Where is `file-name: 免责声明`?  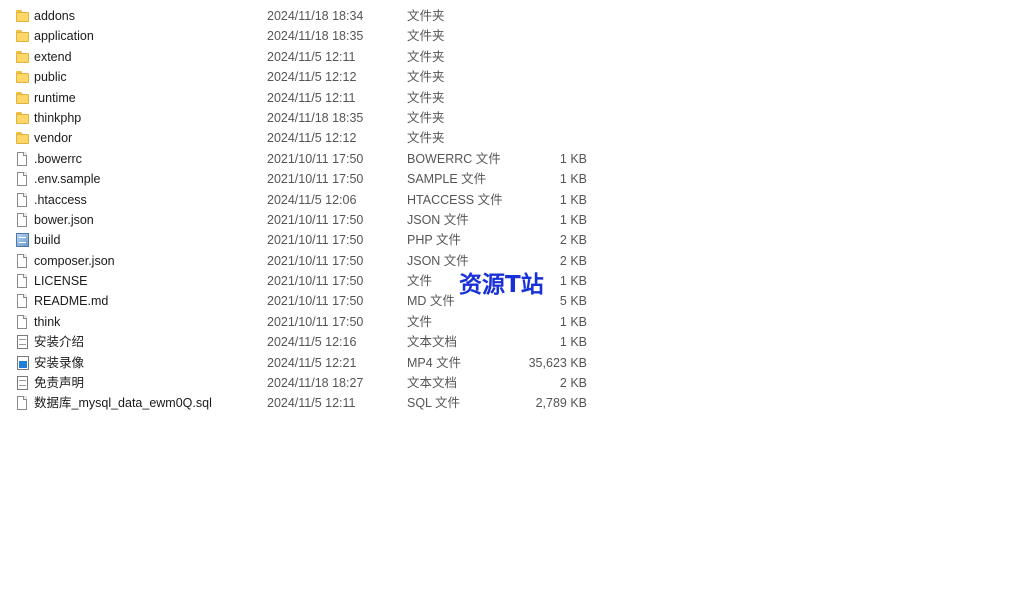 file-name: 免责声明 is located at coordinates (59, 383).